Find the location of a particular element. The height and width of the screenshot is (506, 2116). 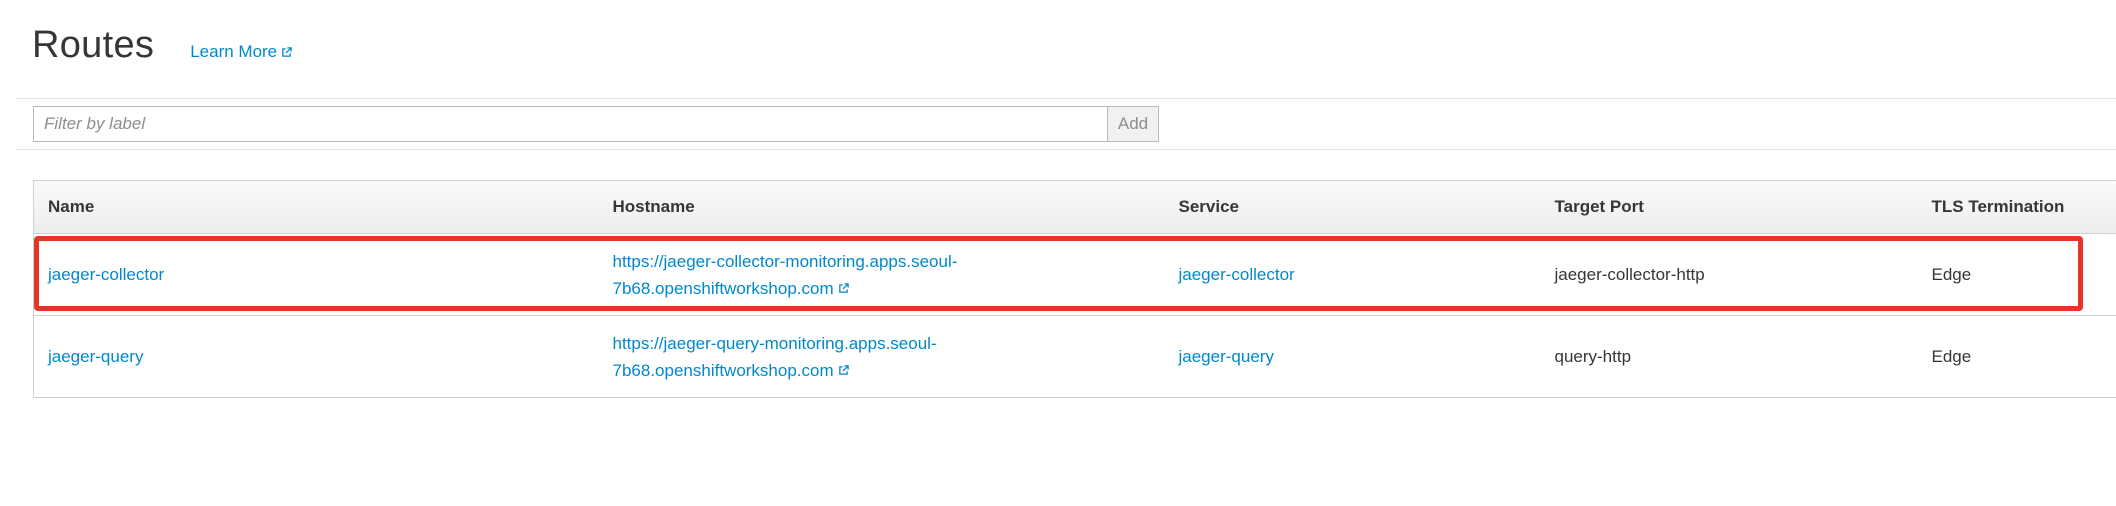

route-name-link: jaeger-query is located at coordinates (95, 356).